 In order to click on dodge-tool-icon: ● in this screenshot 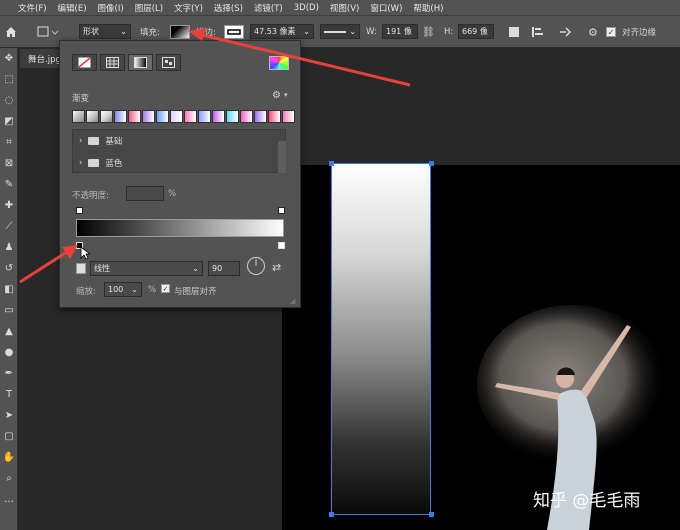, I will do `click(9, 352)`.